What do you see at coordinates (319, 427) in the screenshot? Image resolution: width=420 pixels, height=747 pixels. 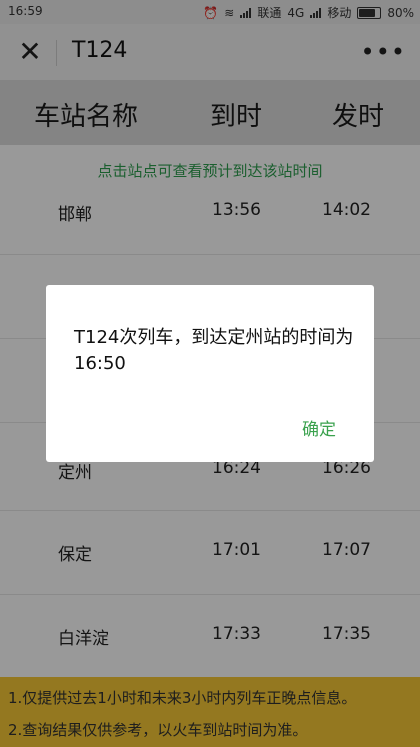 I see `confirm-button: 确定` at bounding box center [319, 427].